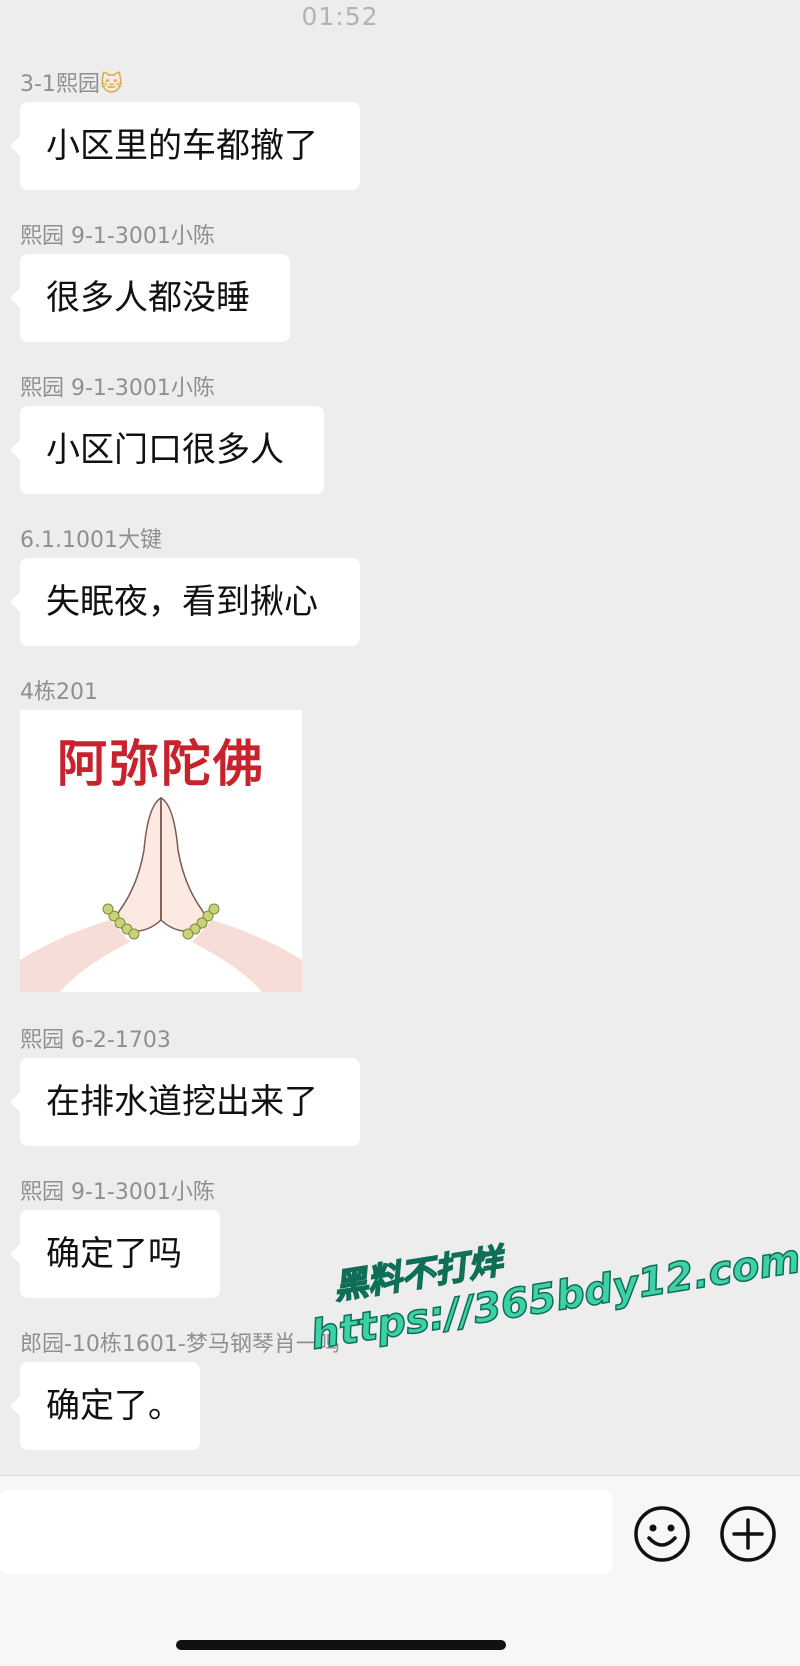  What do you see at coordinates (161, 763) in the screenshot?
I see `sticker-caption: 阿弥陀佛` at bounding box center [161, 763].